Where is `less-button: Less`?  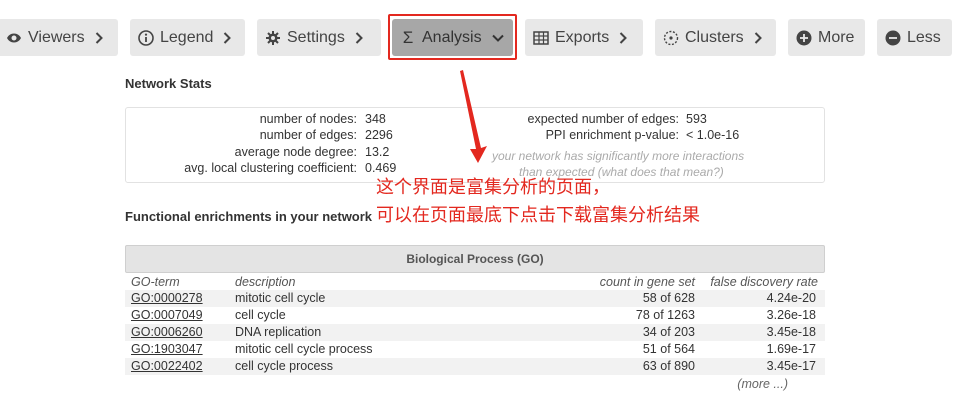
less-button: Less is located at coordinates (914, 37).